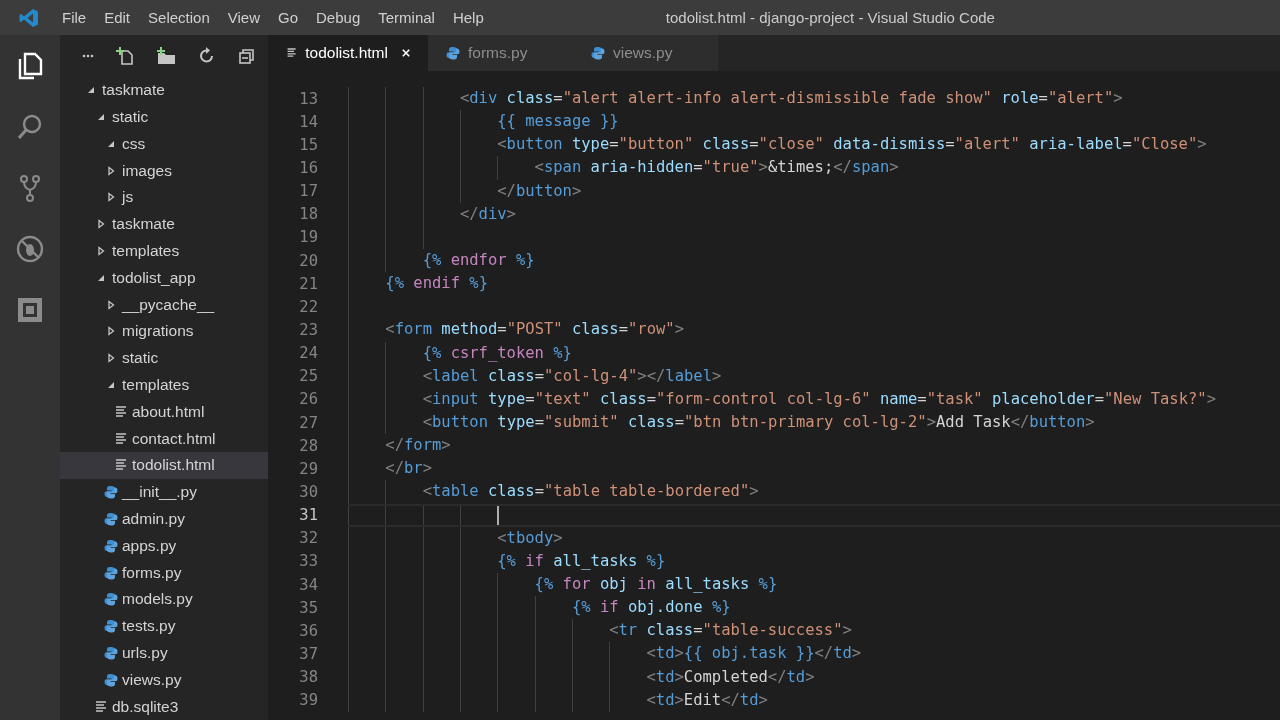 Image resolution: width=1280 pixels, height=720 pixels. Describe the element at coordinates (308, 168) in the screenshot. I see `line-number: 16` at that location.